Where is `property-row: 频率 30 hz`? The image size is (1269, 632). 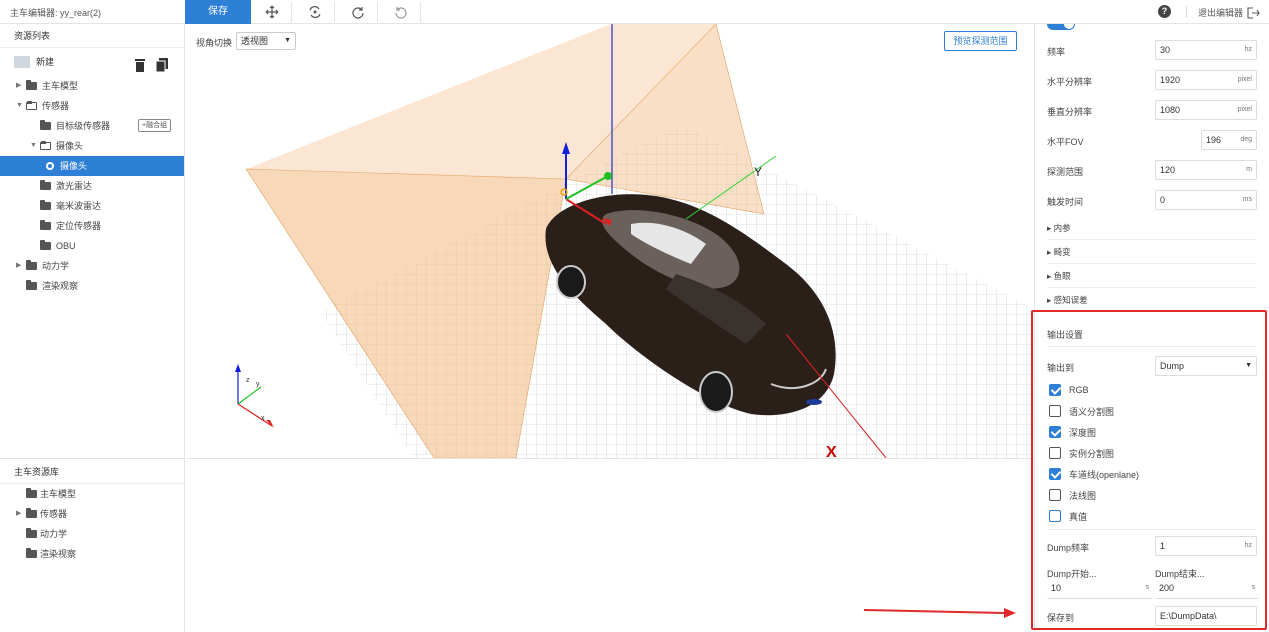
property-row: 频率 30 hz is located at coordinates (1152, 51).